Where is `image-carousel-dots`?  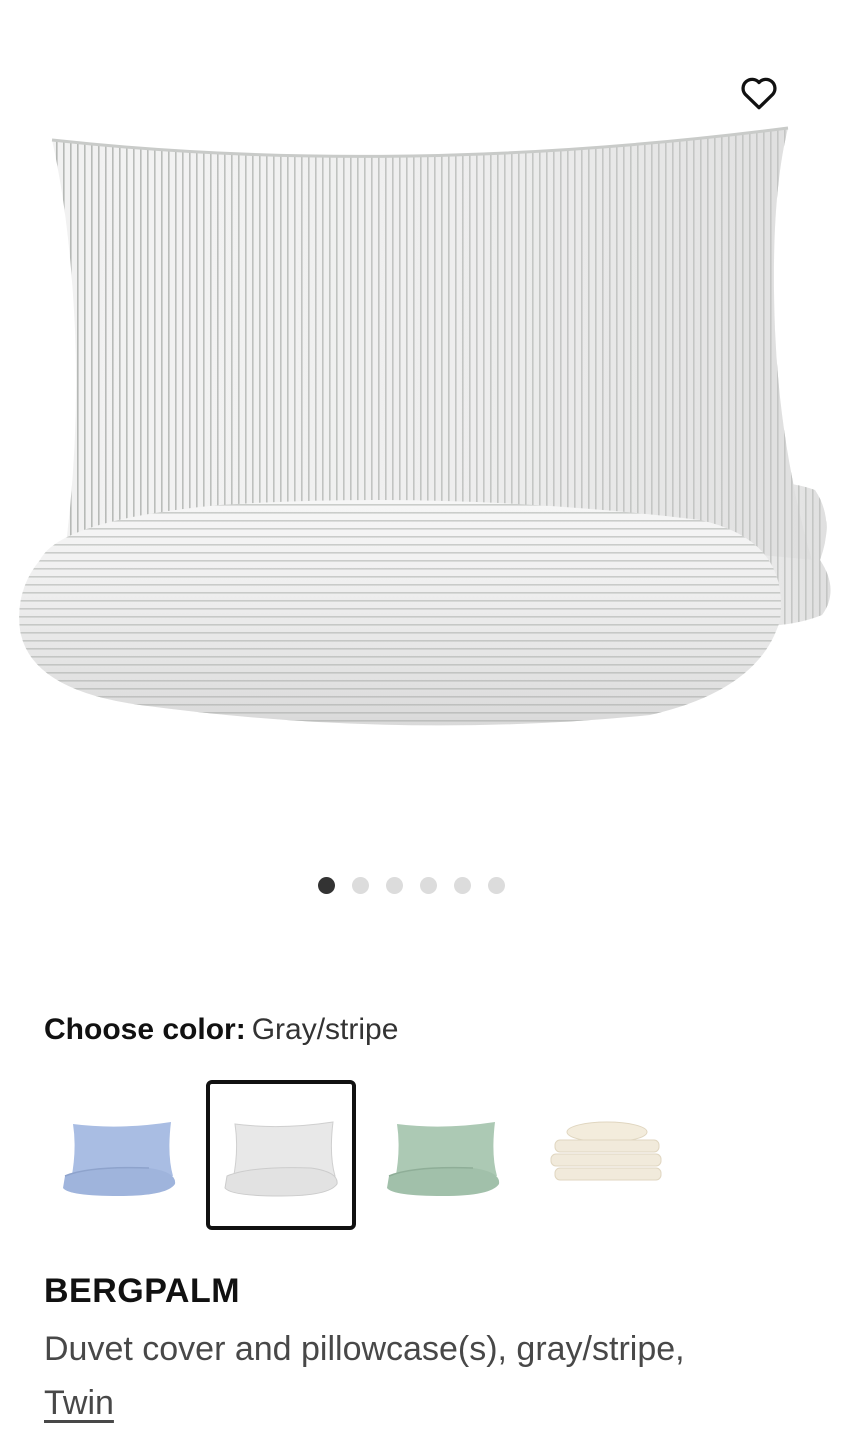 image-carousel-dots is located at coordinates (423, 887).